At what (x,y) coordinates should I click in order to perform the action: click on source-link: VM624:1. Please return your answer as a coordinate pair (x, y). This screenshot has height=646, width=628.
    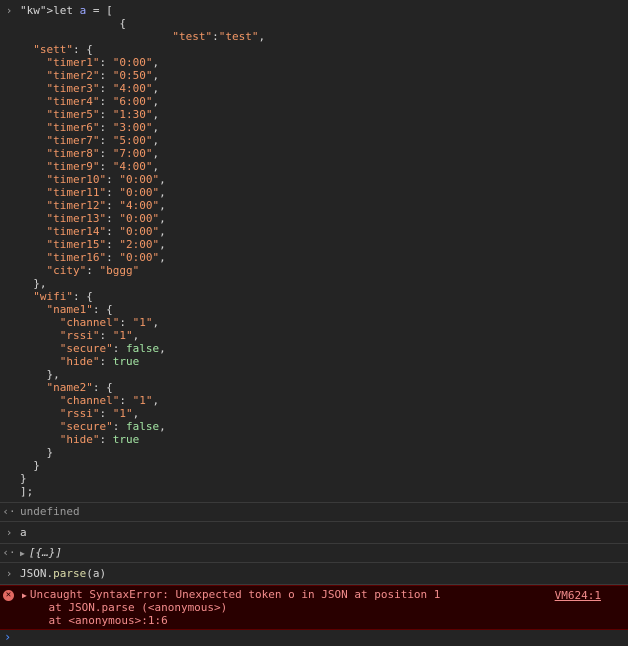
    Looking at the image, I should click on (578, 595).